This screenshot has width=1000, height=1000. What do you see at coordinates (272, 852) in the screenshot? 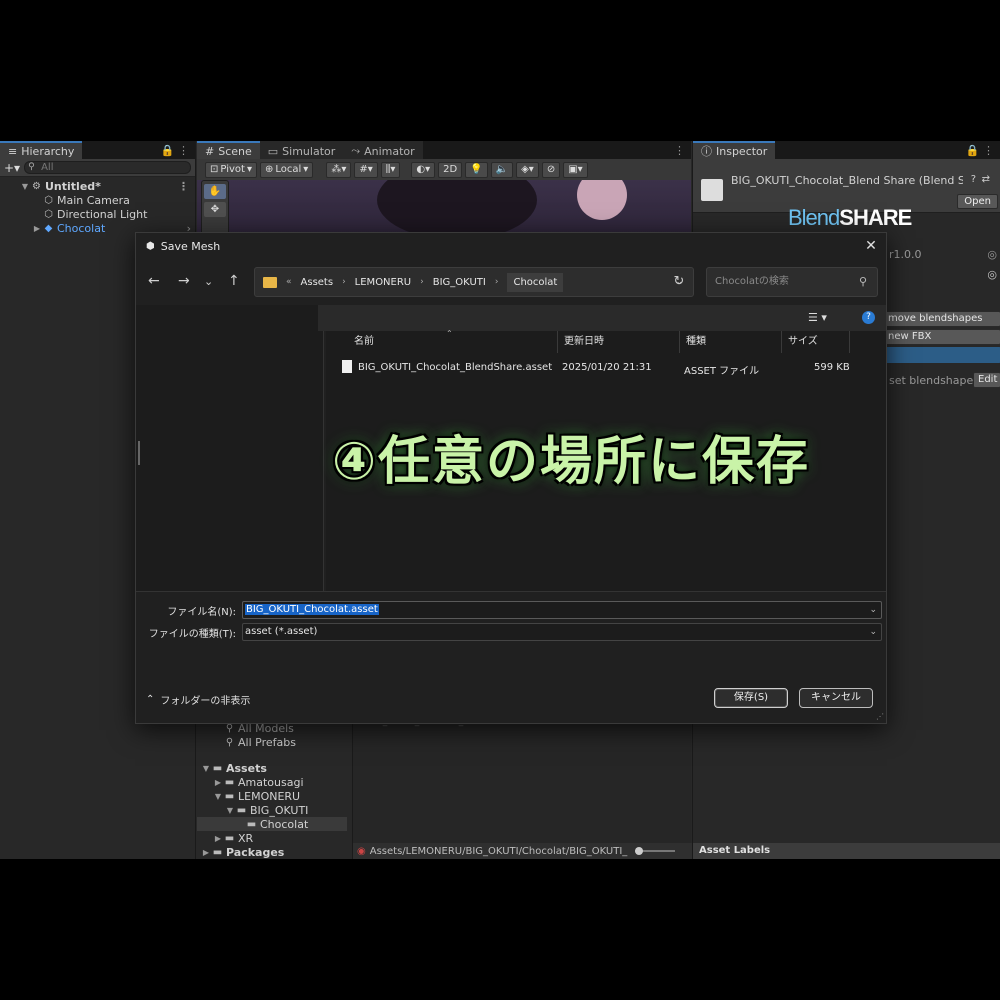
I see `folder-packages: ▶ ▬ Packages` at bounding box center [272, 852].